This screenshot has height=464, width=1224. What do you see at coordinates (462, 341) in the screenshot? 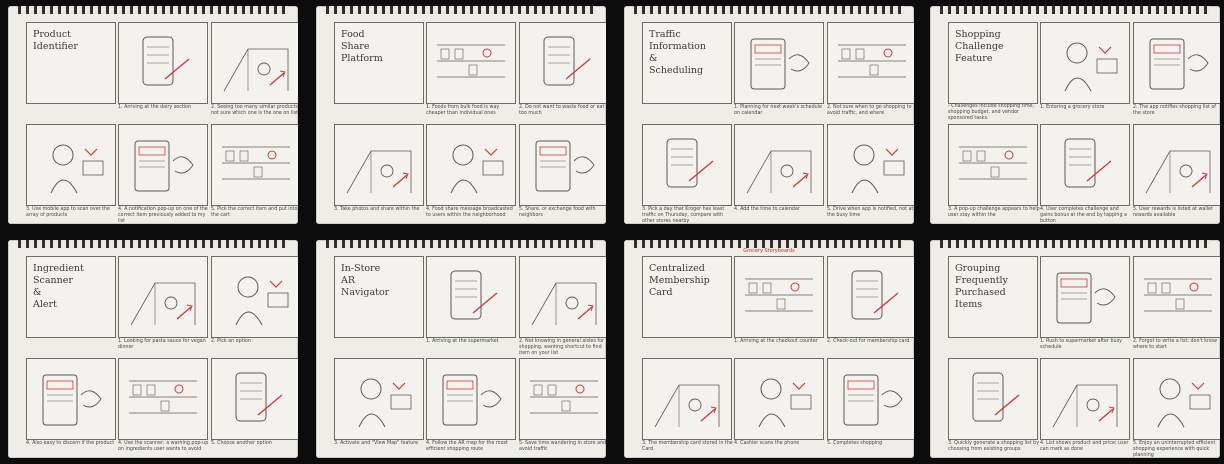
I see `panel-caption: 1. Arriving at the supermarket` at bounding box center [462, 341].